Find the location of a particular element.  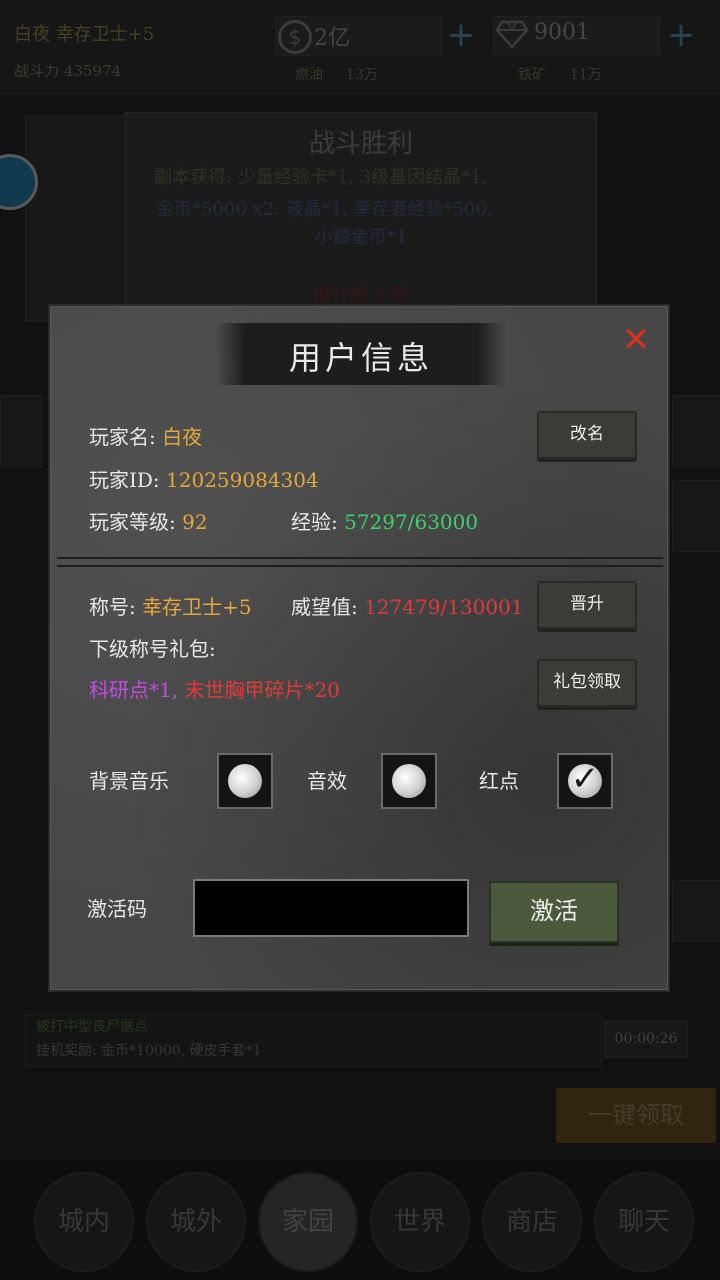

player-id-value: 120259084304 is located at coordinates (242, 480).